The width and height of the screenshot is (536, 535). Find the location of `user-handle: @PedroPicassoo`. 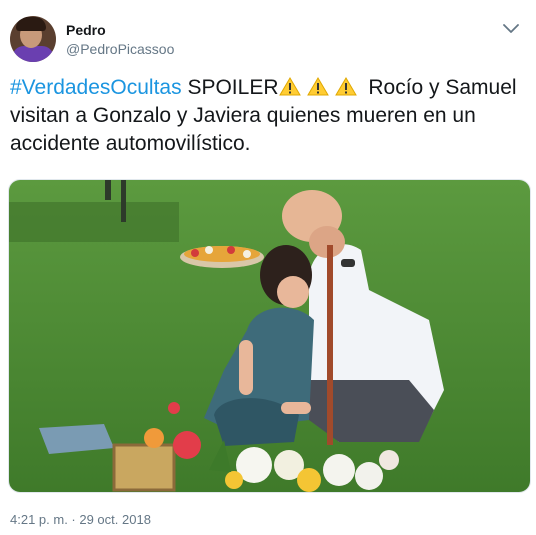

user-handle: @PedroPicassoo is located at coordinates (120, 49).